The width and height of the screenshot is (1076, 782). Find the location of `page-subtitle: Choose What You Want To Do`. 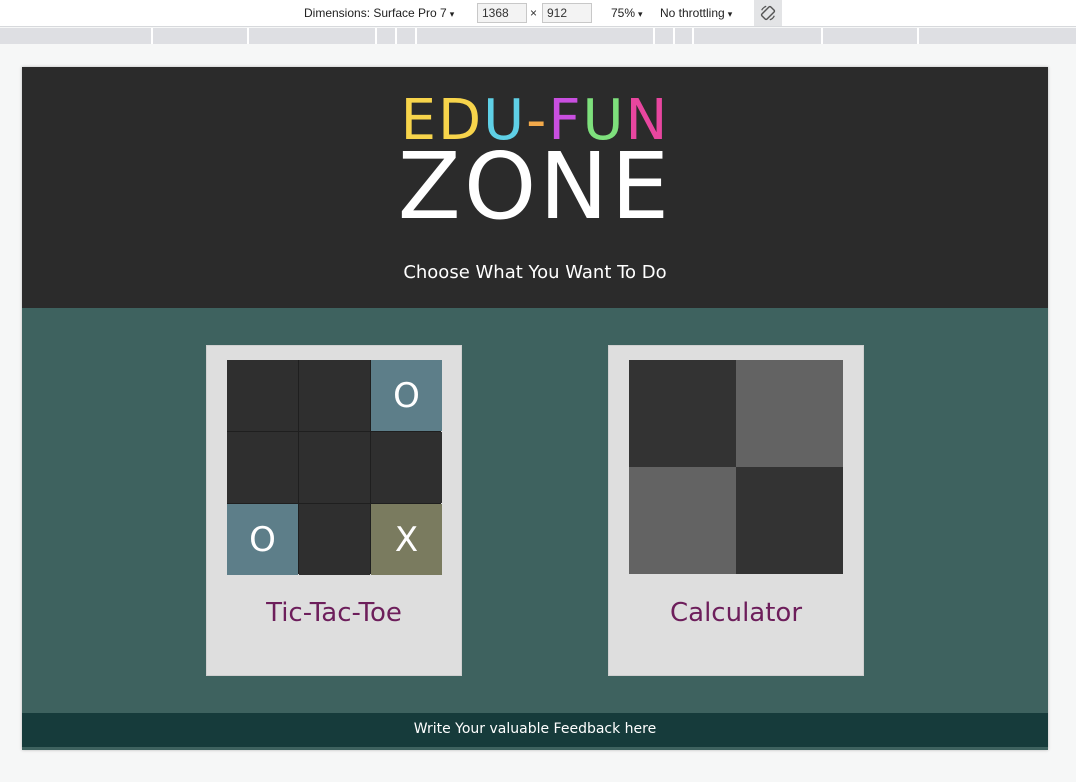

page-subtitle: Choose What You Want To Do is located at coordinates (535, 272).